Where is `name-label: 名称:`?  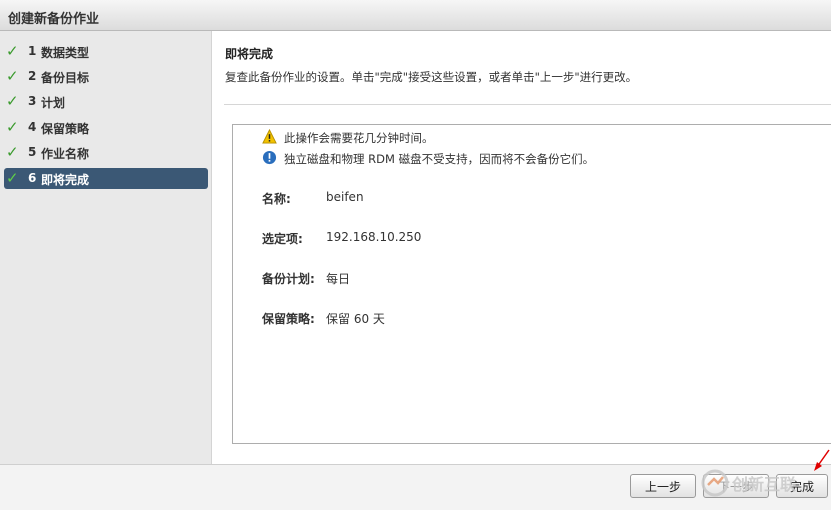 name-label: 名称: is located at coordinates (276, 199).